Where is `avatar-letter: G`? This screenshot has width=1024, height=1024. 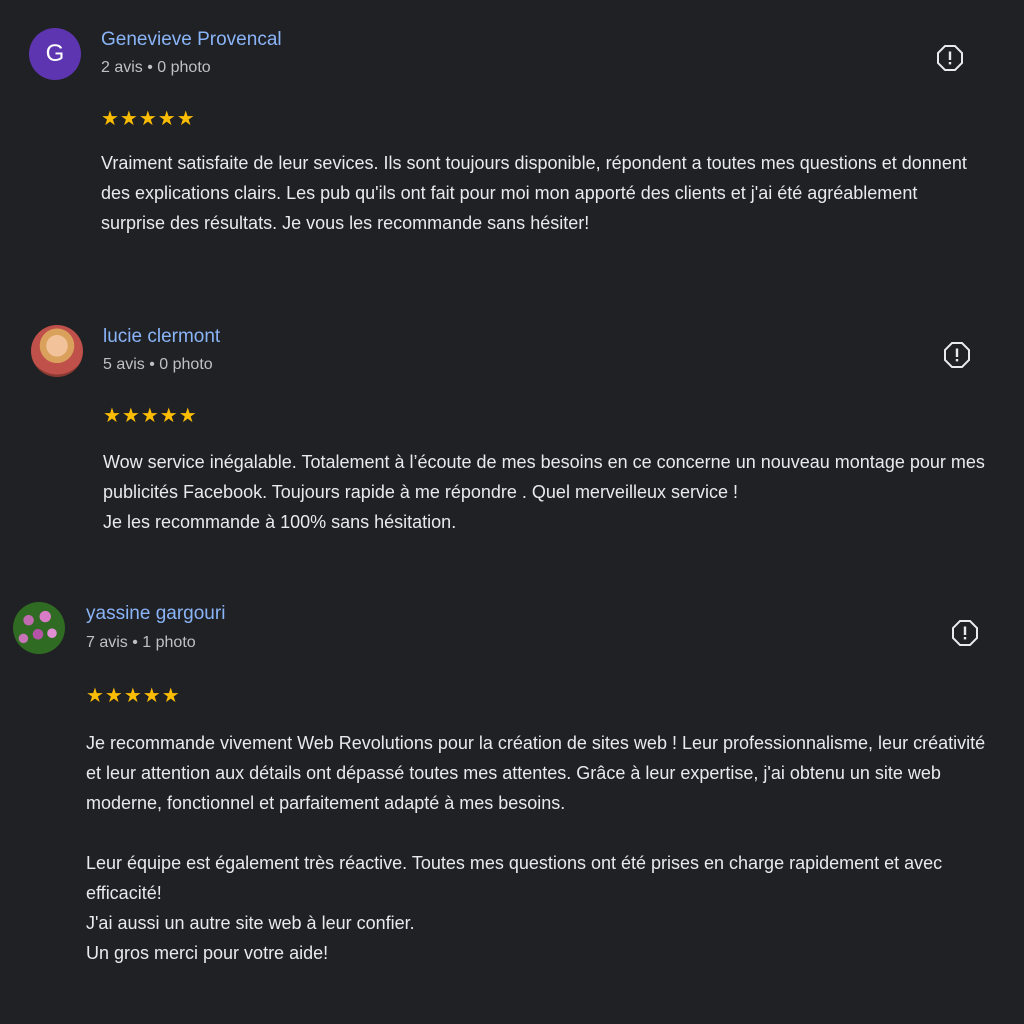 avatar-letter: G is located at coordinates (55, 53).